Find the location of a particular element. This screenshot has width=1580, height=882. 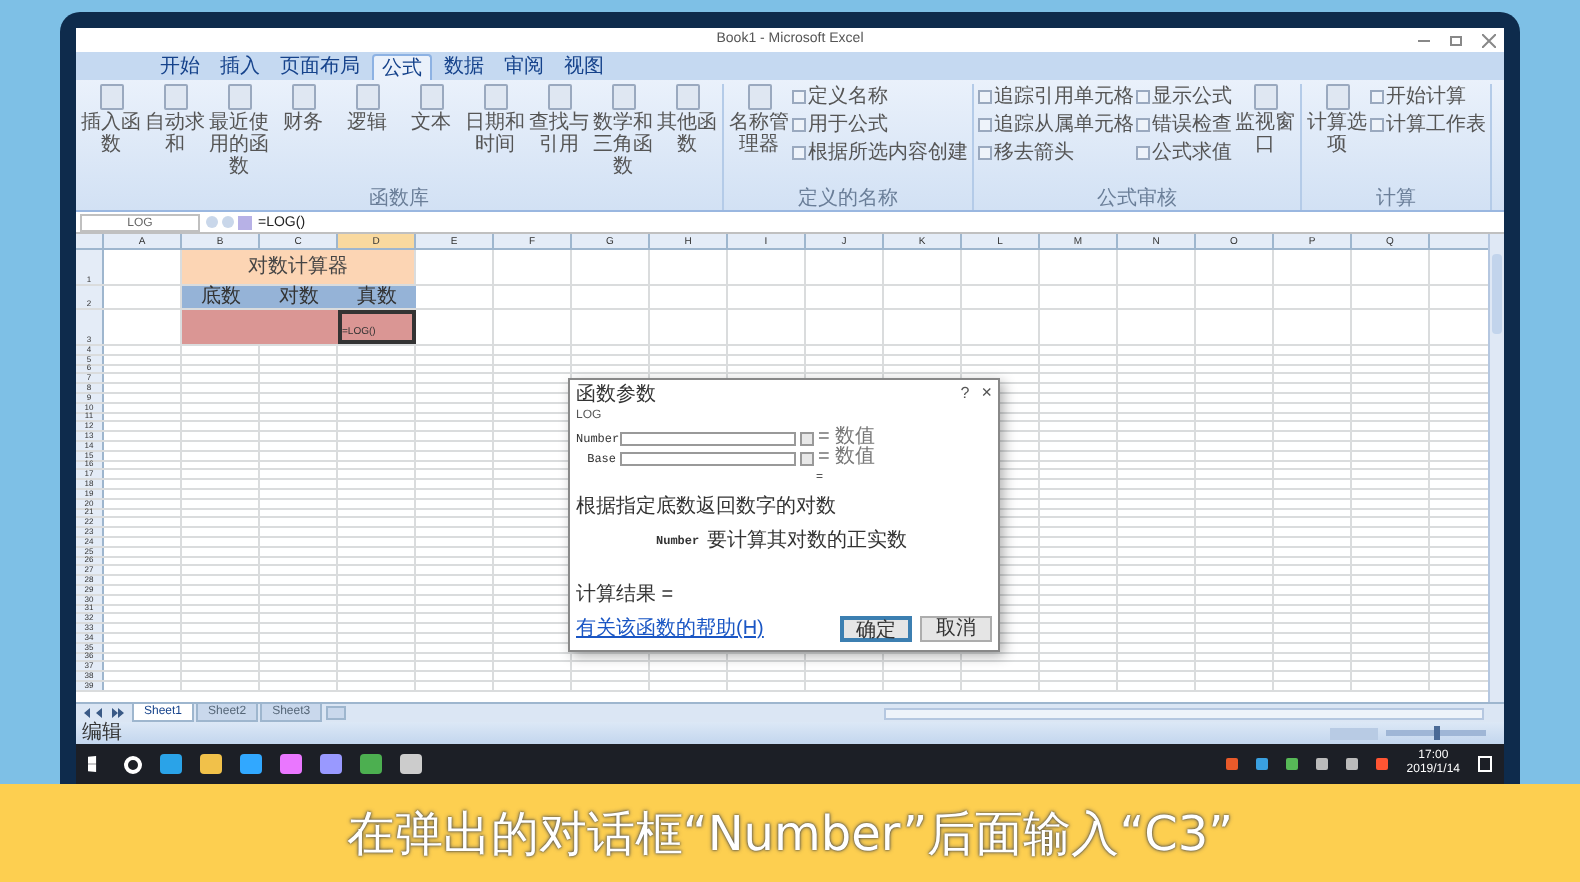

ribbon-button: 追踪从属单元格 is located at coordinates (1064, 125).